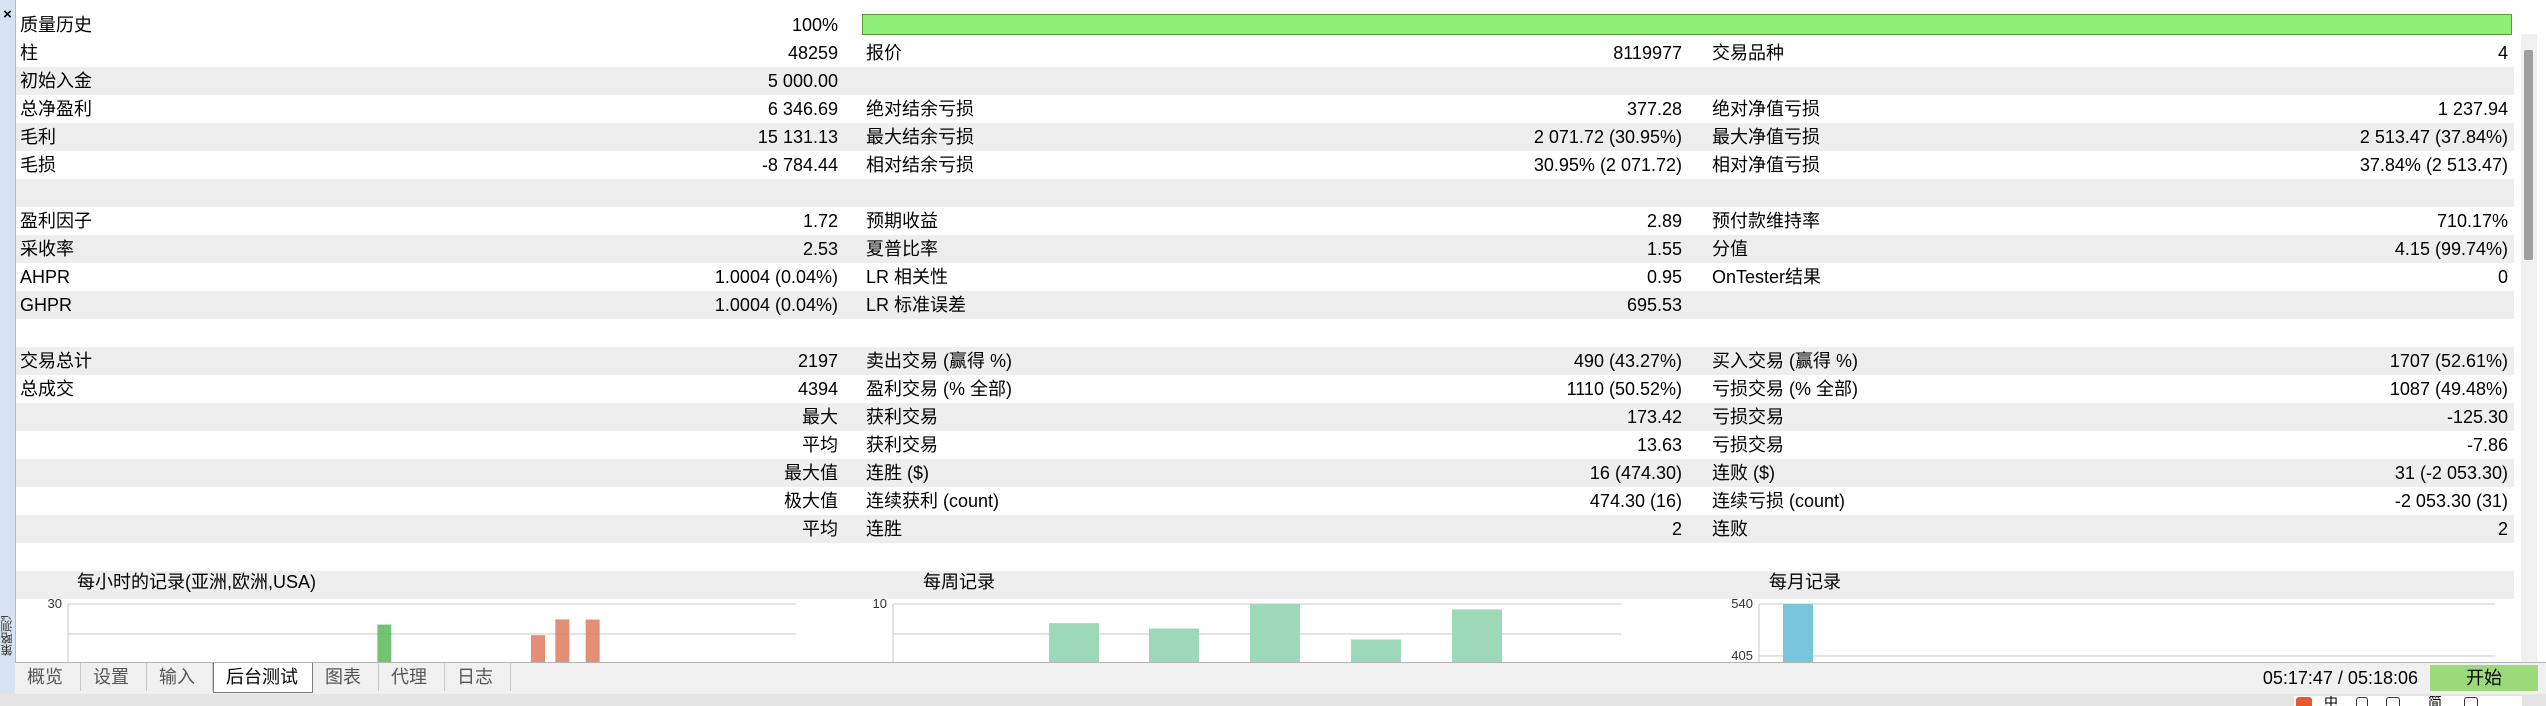  I want to click on report-label-c2: 预期收益, so click(902, 221).